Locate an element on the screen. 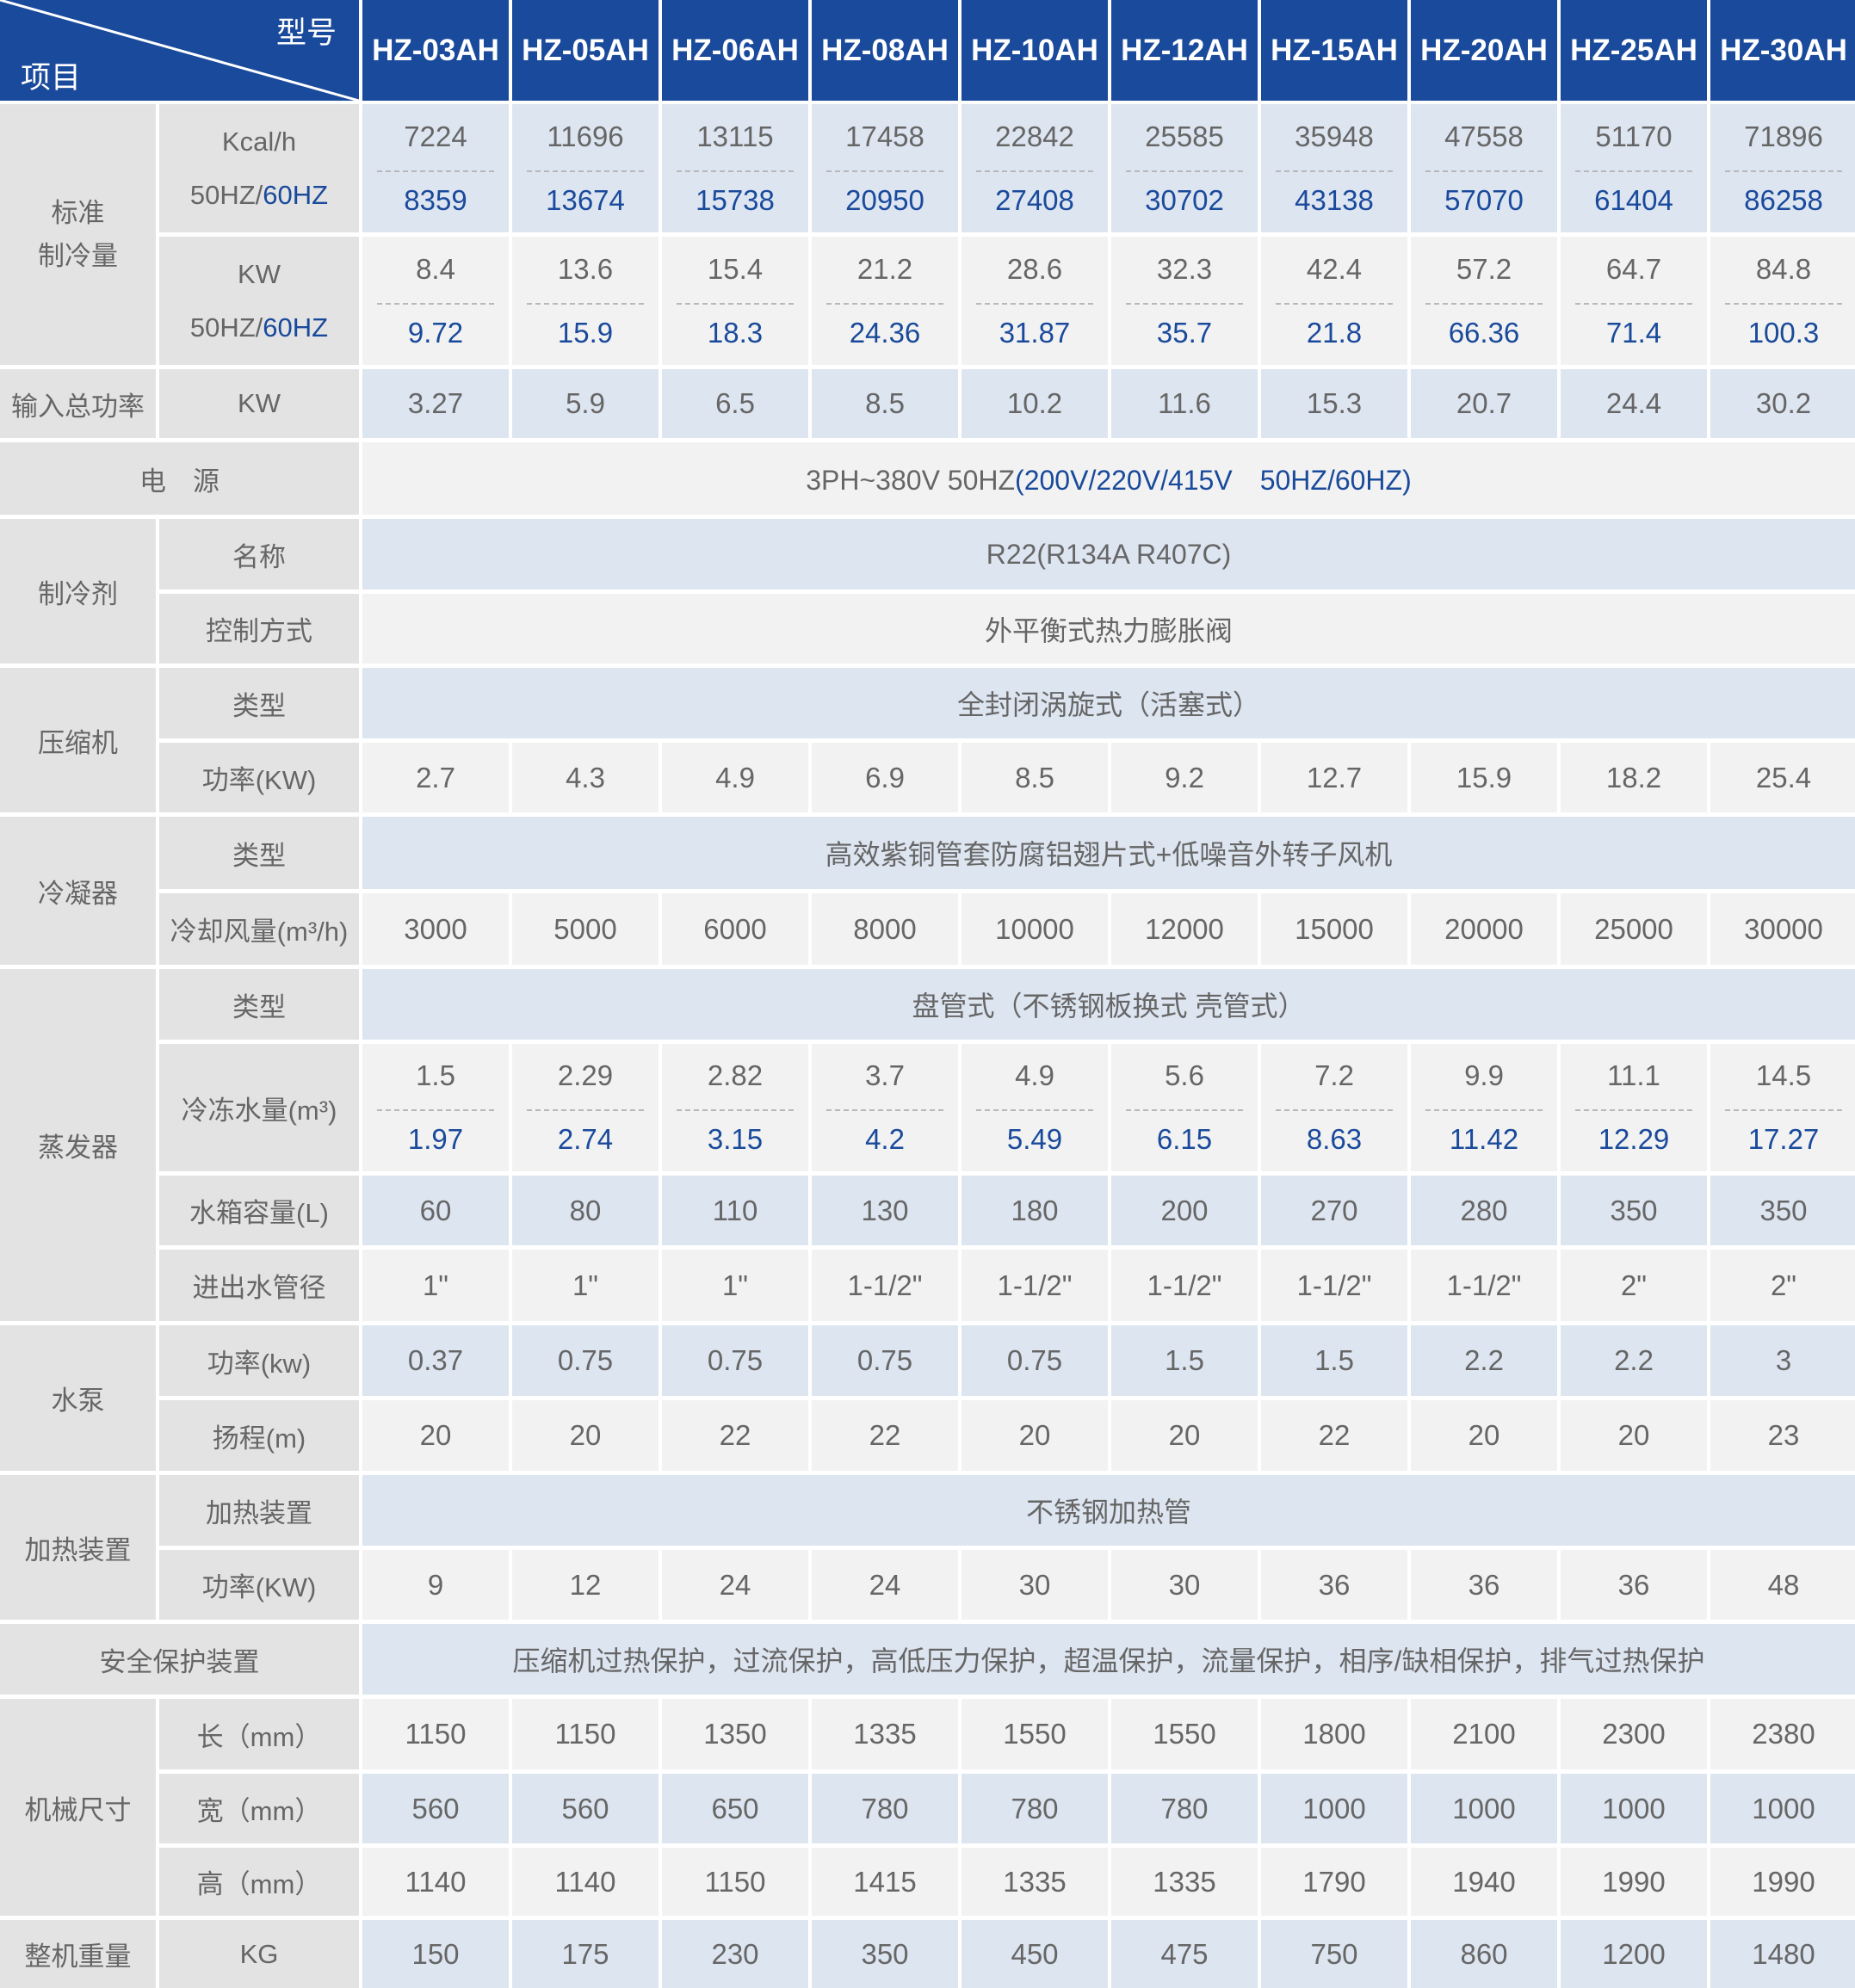 The image size is (1855, 1988). pump-power-cell: 1.5 is located at coordinates (1184, 1360).